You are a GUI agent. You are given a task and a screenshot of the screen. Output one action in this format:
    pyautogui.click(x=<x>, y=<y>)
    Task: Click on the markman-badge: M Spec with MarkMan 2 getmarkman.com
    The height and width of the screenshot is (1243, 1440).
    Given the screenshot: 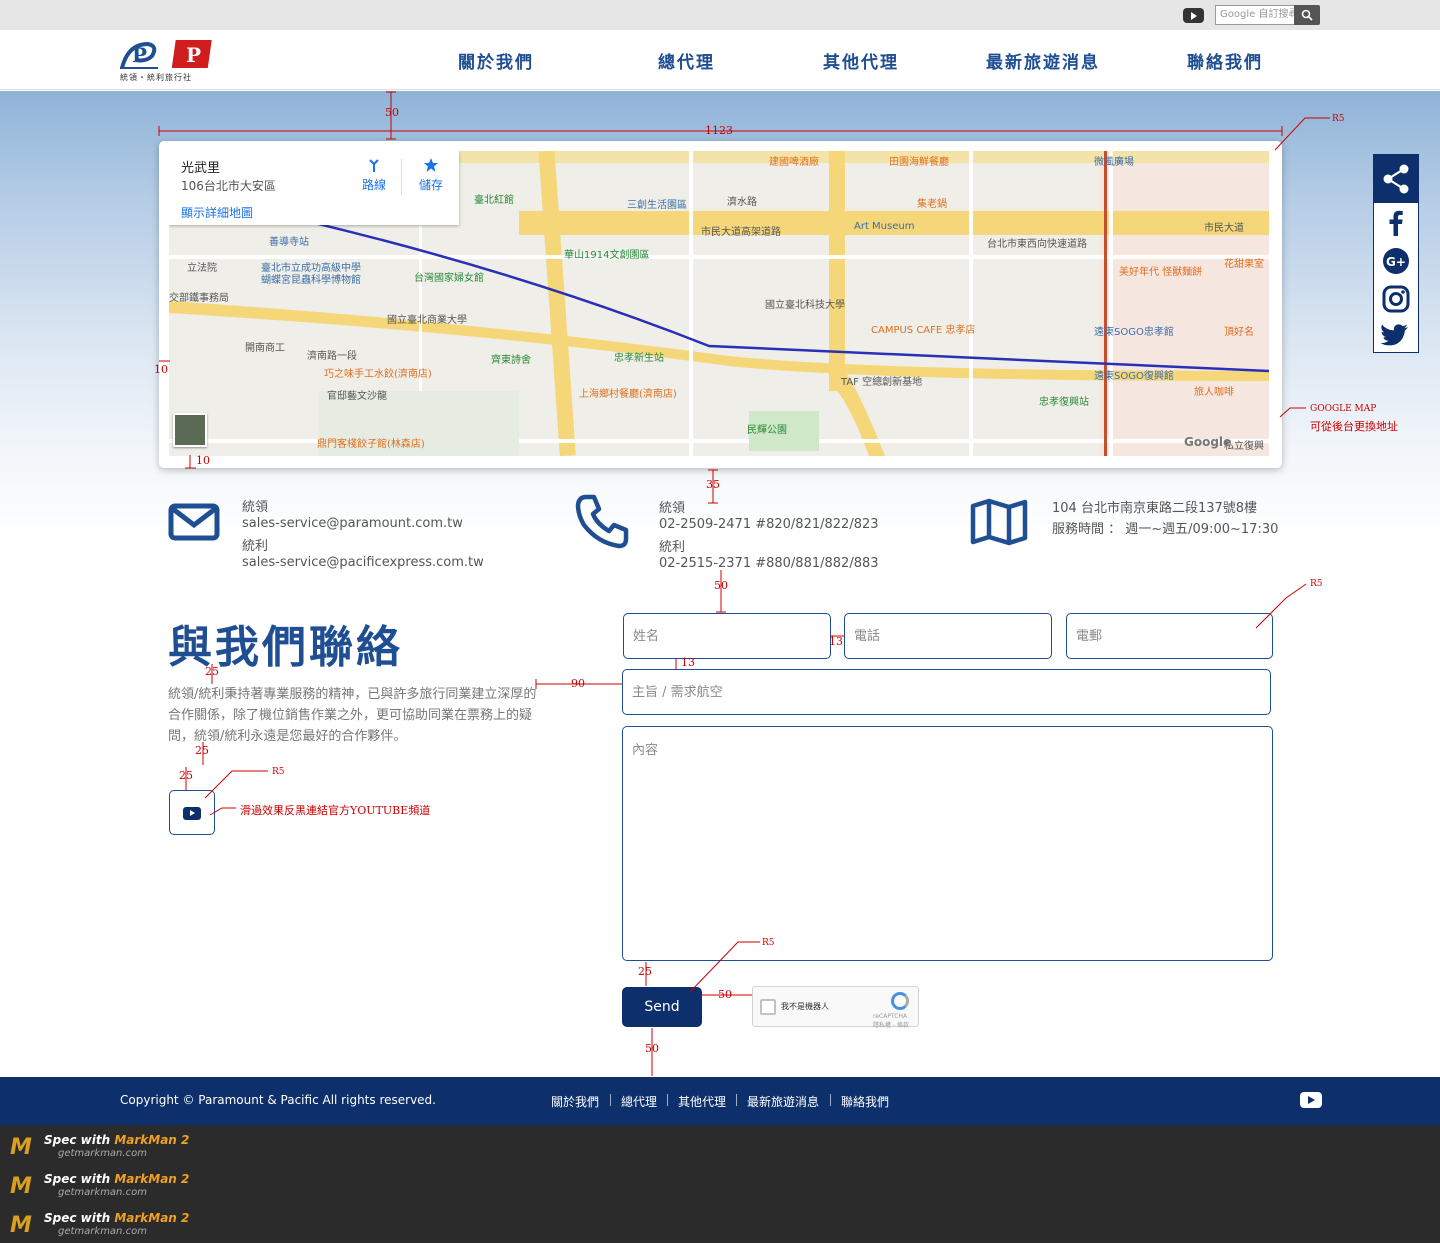 What is the action you would take?
    pyautogui.click(x=110, y=1225)
    